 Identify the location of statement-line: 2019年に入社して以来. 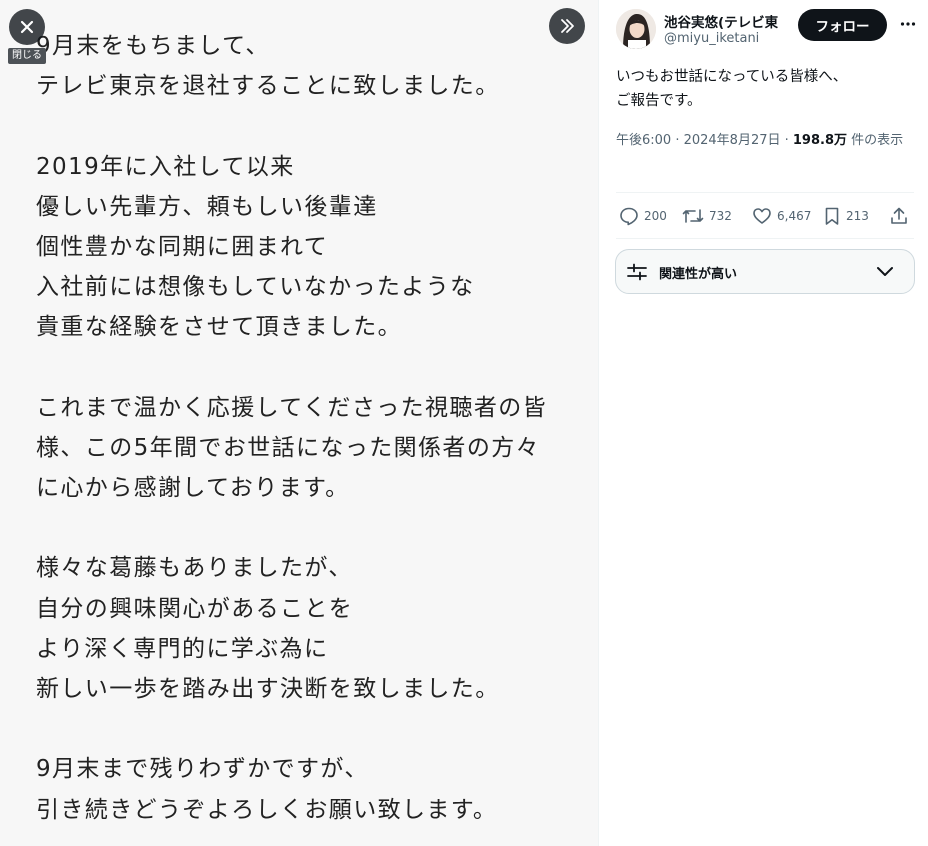
(165, 166).